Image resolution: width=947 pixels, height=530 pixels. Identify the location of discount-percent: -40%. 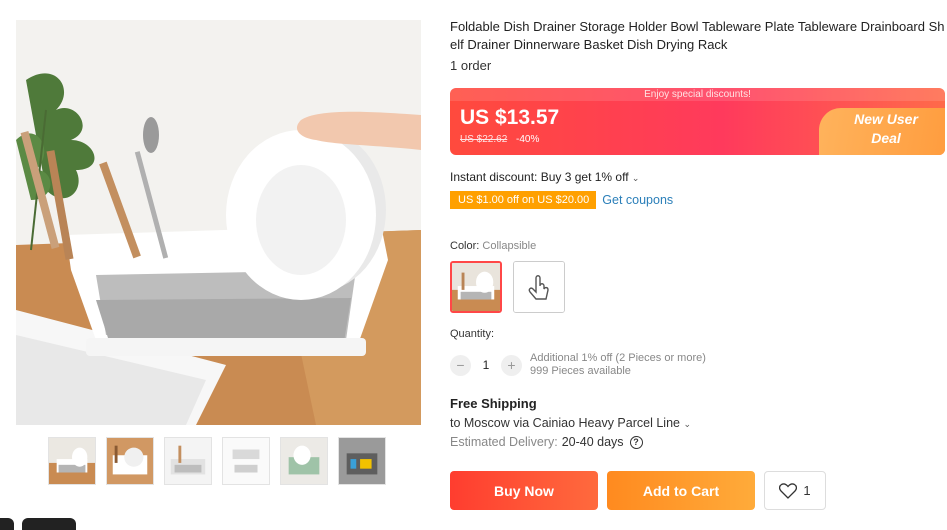
(528, 139).